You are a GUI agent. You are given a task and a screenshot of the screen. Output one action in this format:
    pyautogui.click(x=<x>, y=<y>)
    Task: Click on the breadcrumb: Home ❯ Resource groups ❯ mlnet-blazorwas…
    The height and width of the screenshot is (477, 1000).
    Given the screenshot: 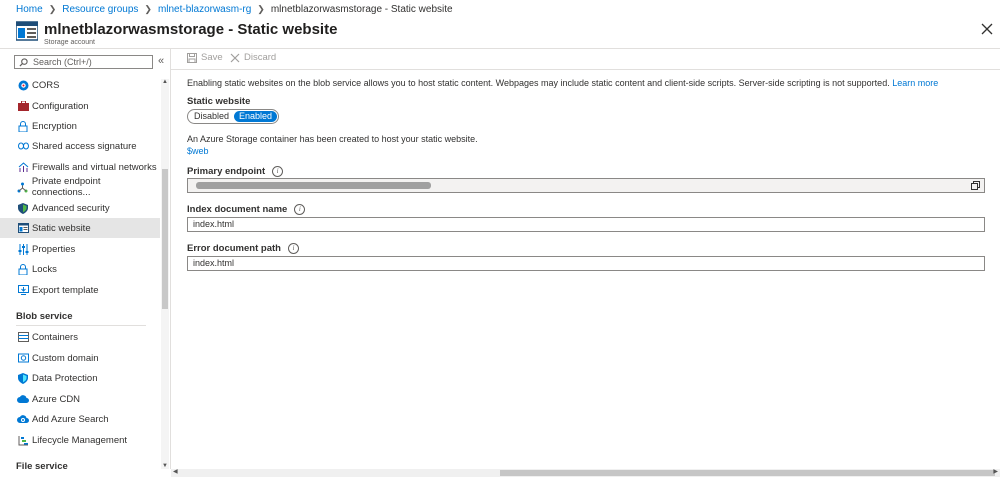 What is the action you would take?
    pyautogui.click(x=500, y=9)
    